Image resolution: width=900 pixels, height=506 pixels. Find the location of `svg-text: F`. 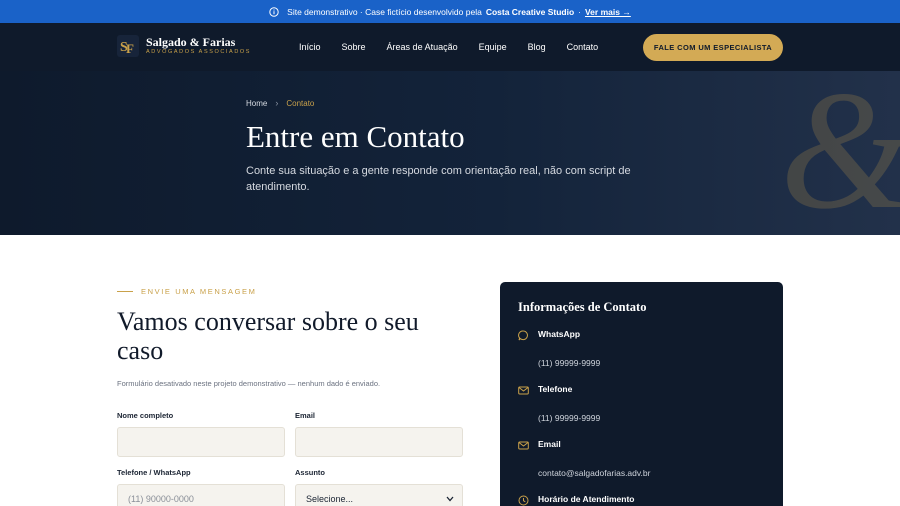

svg-text: F is located at coordinates (130, 48).